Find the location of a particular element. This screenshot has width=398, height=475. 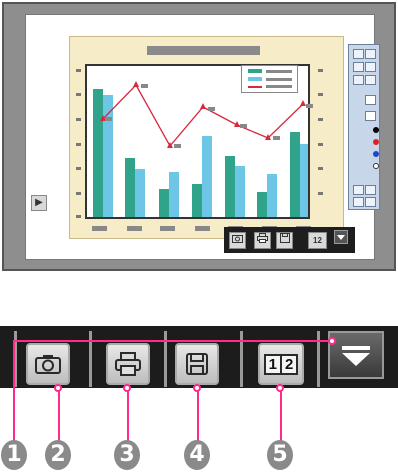

chart-title-placeholder is located at coordinates (203, 50).